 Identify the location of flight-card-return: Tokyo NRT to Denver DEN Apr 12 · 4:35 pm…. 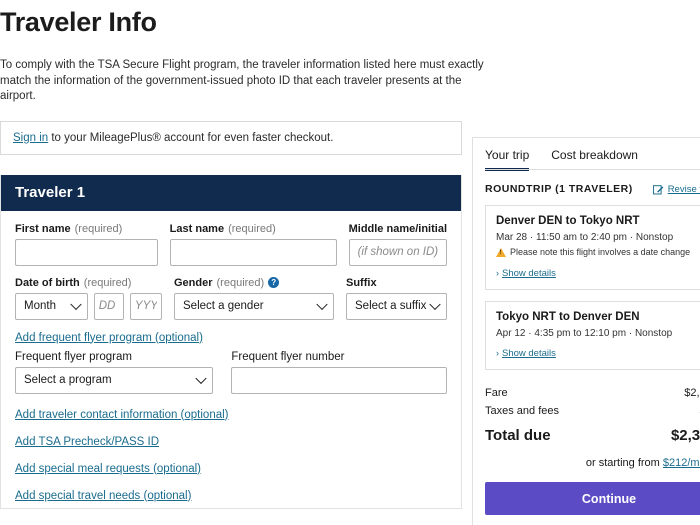
(592, 335).